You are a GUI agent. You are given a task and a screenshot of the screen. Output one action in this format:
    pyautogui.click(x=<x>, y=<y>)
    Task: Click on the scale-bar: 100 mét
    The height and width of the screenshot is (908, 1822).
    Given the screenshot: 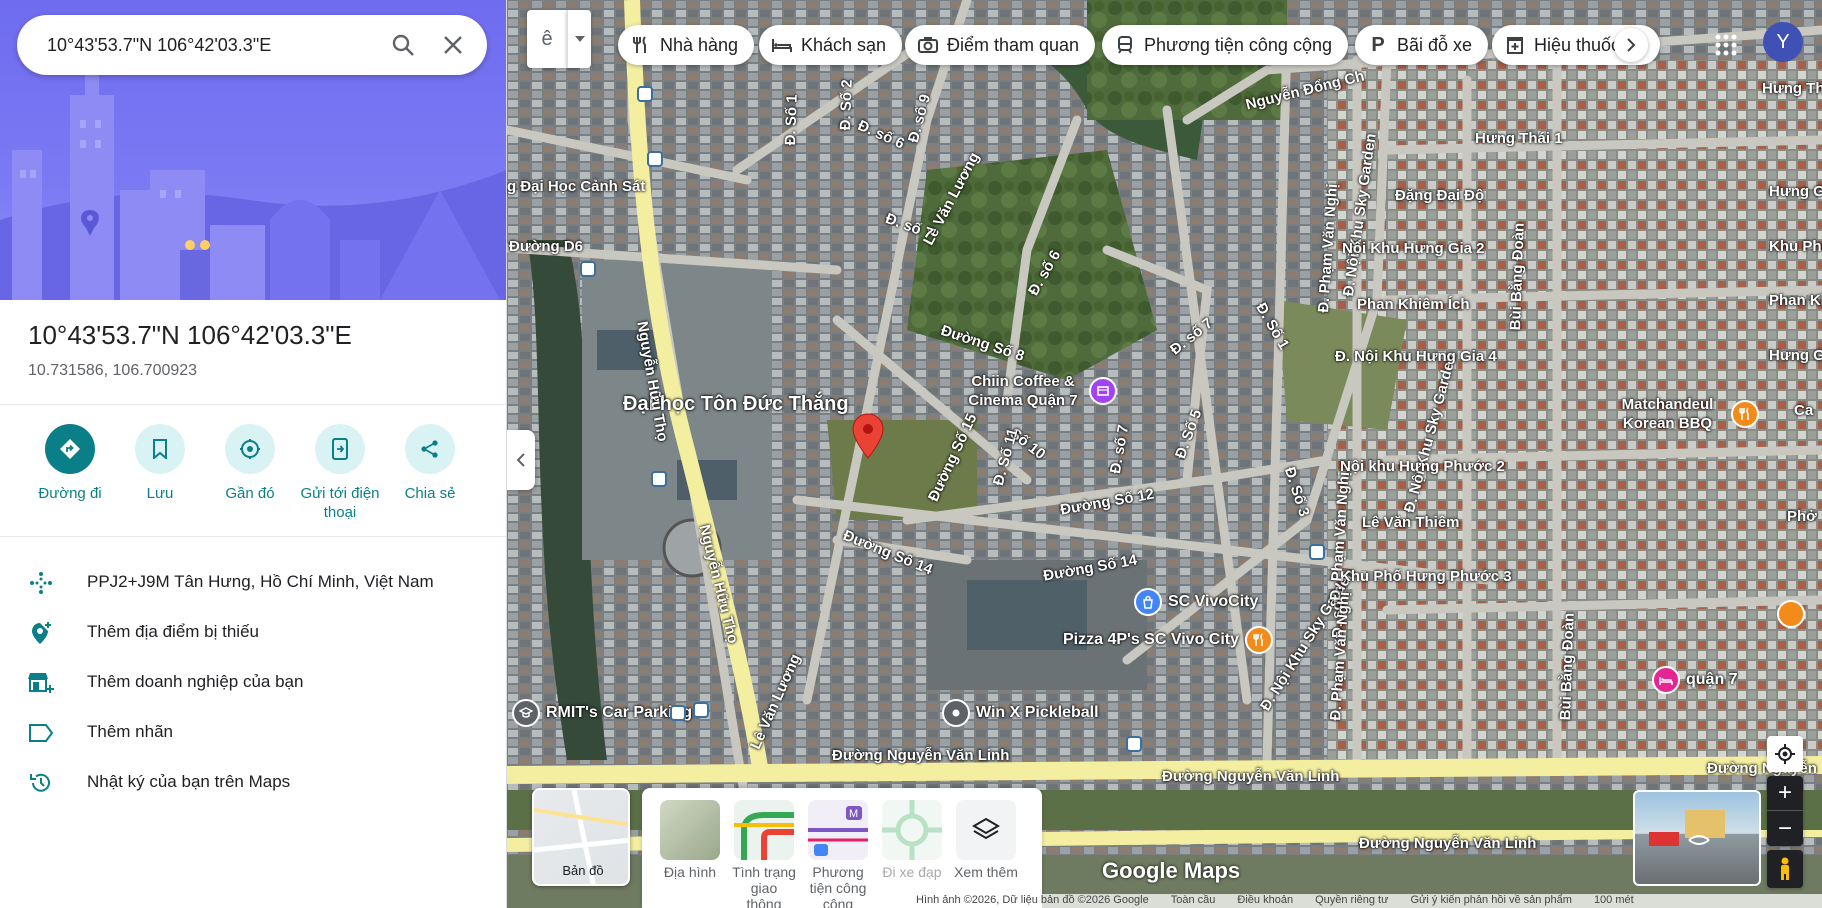 What is the action you would take?
    pyautogui.click(x=1614, y=901)
    